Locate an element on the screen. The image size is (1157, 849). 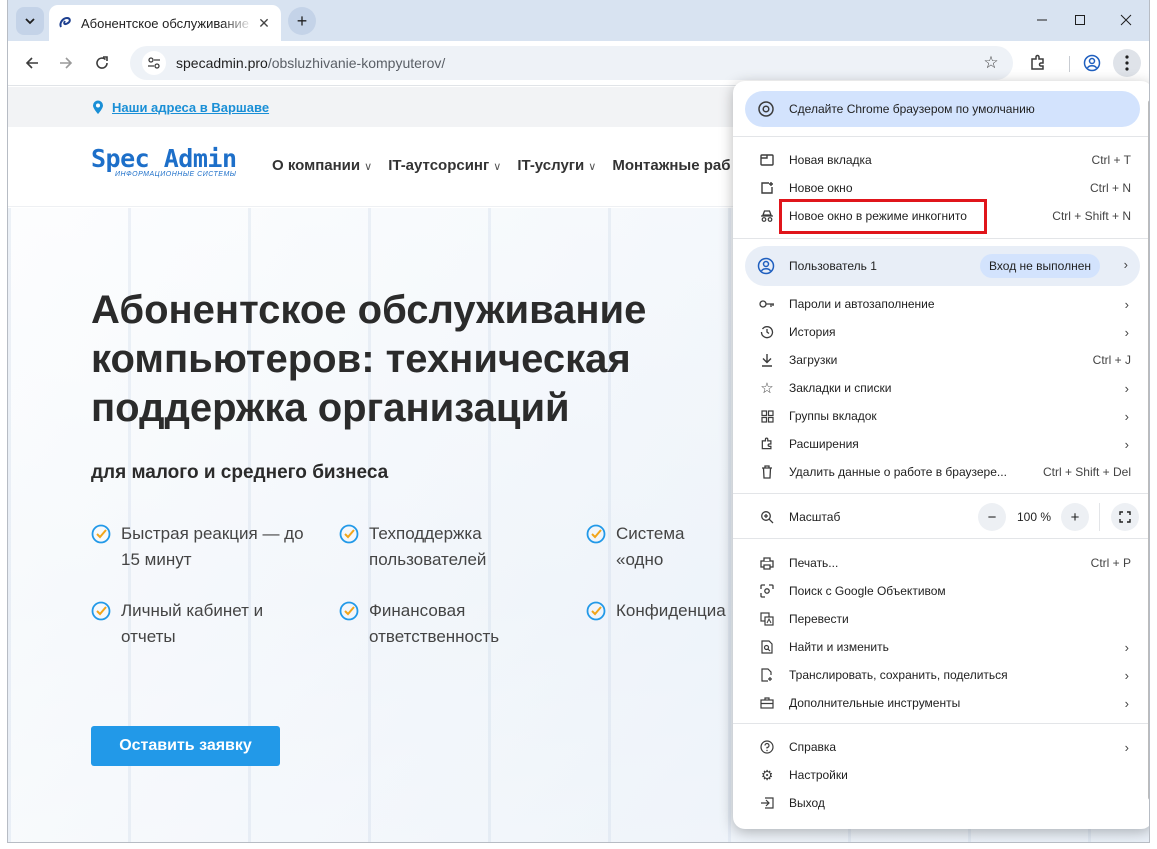
menu-label: Новая вкладка is located at coordinates (830, 160).